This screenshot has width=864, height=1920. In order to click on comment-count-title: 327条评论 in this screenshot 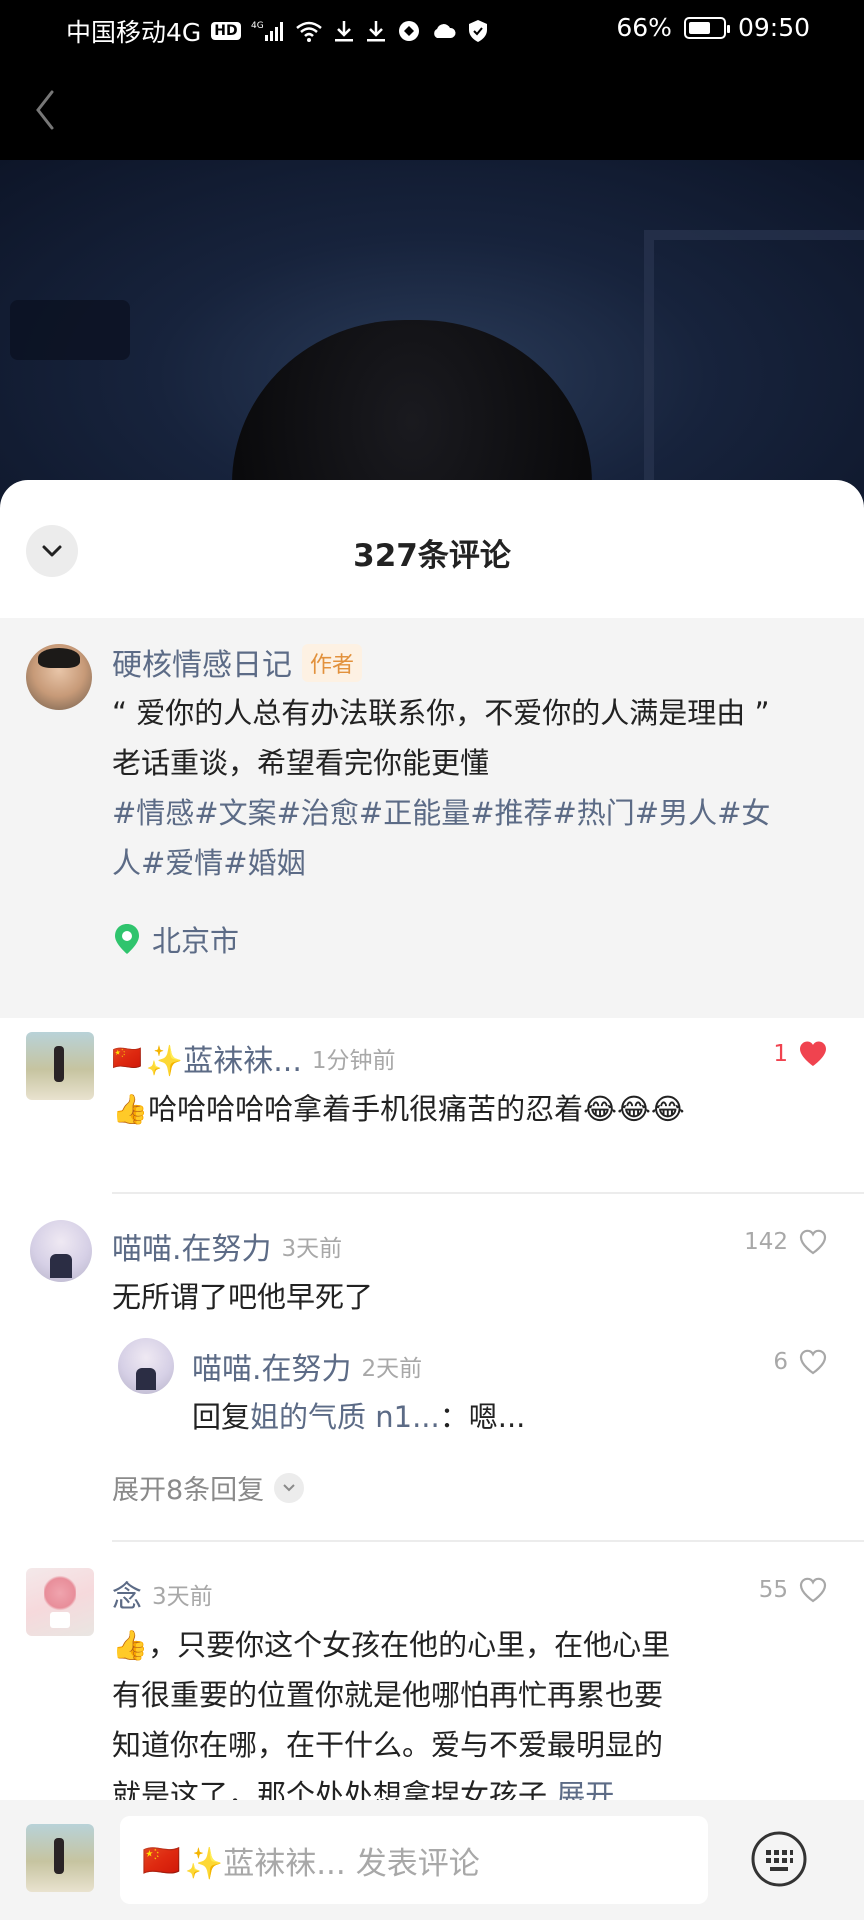, I will do `click(432, 556)`.